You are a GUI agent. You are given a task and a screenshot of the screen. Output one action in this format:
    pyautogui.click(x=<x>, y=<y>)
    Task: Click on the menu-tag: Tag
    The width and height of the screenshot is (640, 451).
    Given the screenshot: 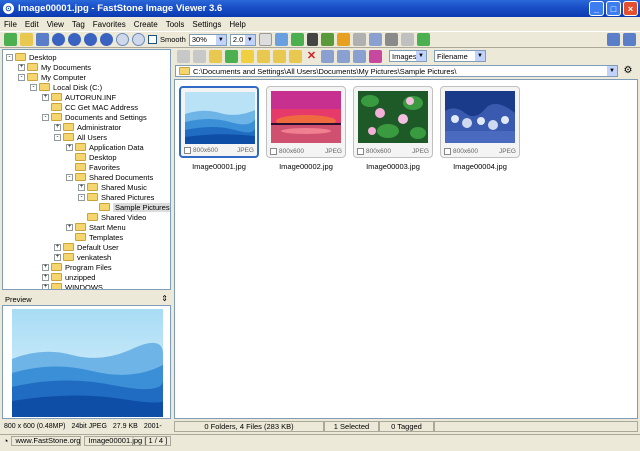 What is the action you would take?
    pyautogui.click(x=78, y=24)
    